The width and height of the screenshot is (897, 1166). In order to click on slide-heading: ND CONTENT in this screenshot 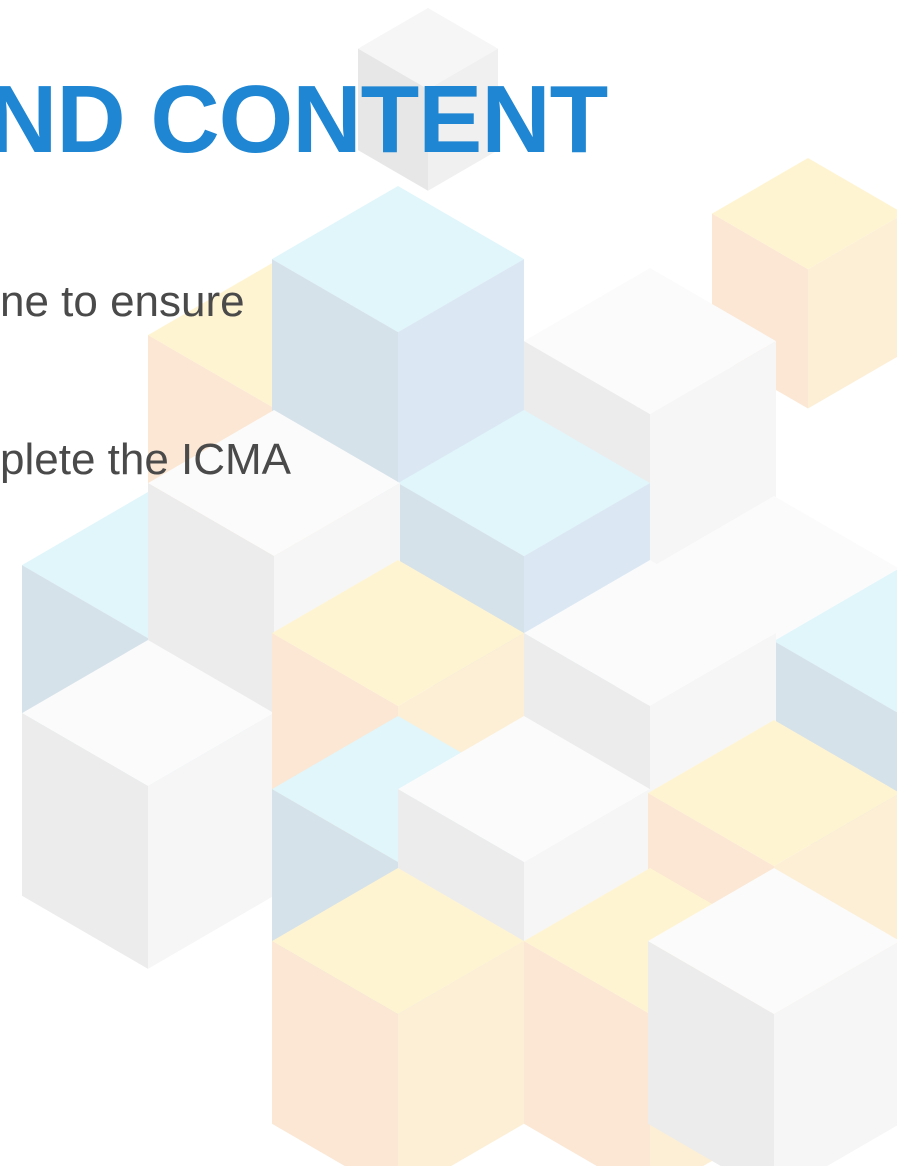, I will do `click(304, 119)`.